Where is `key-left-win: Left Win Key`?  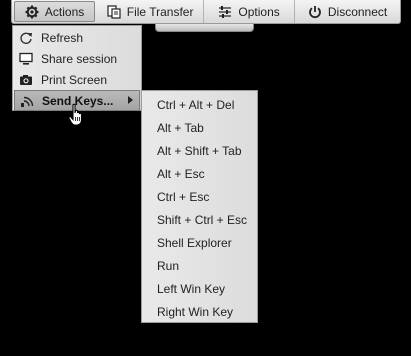
key-left-win: Left Win Key is located at coordinates (199, 289).